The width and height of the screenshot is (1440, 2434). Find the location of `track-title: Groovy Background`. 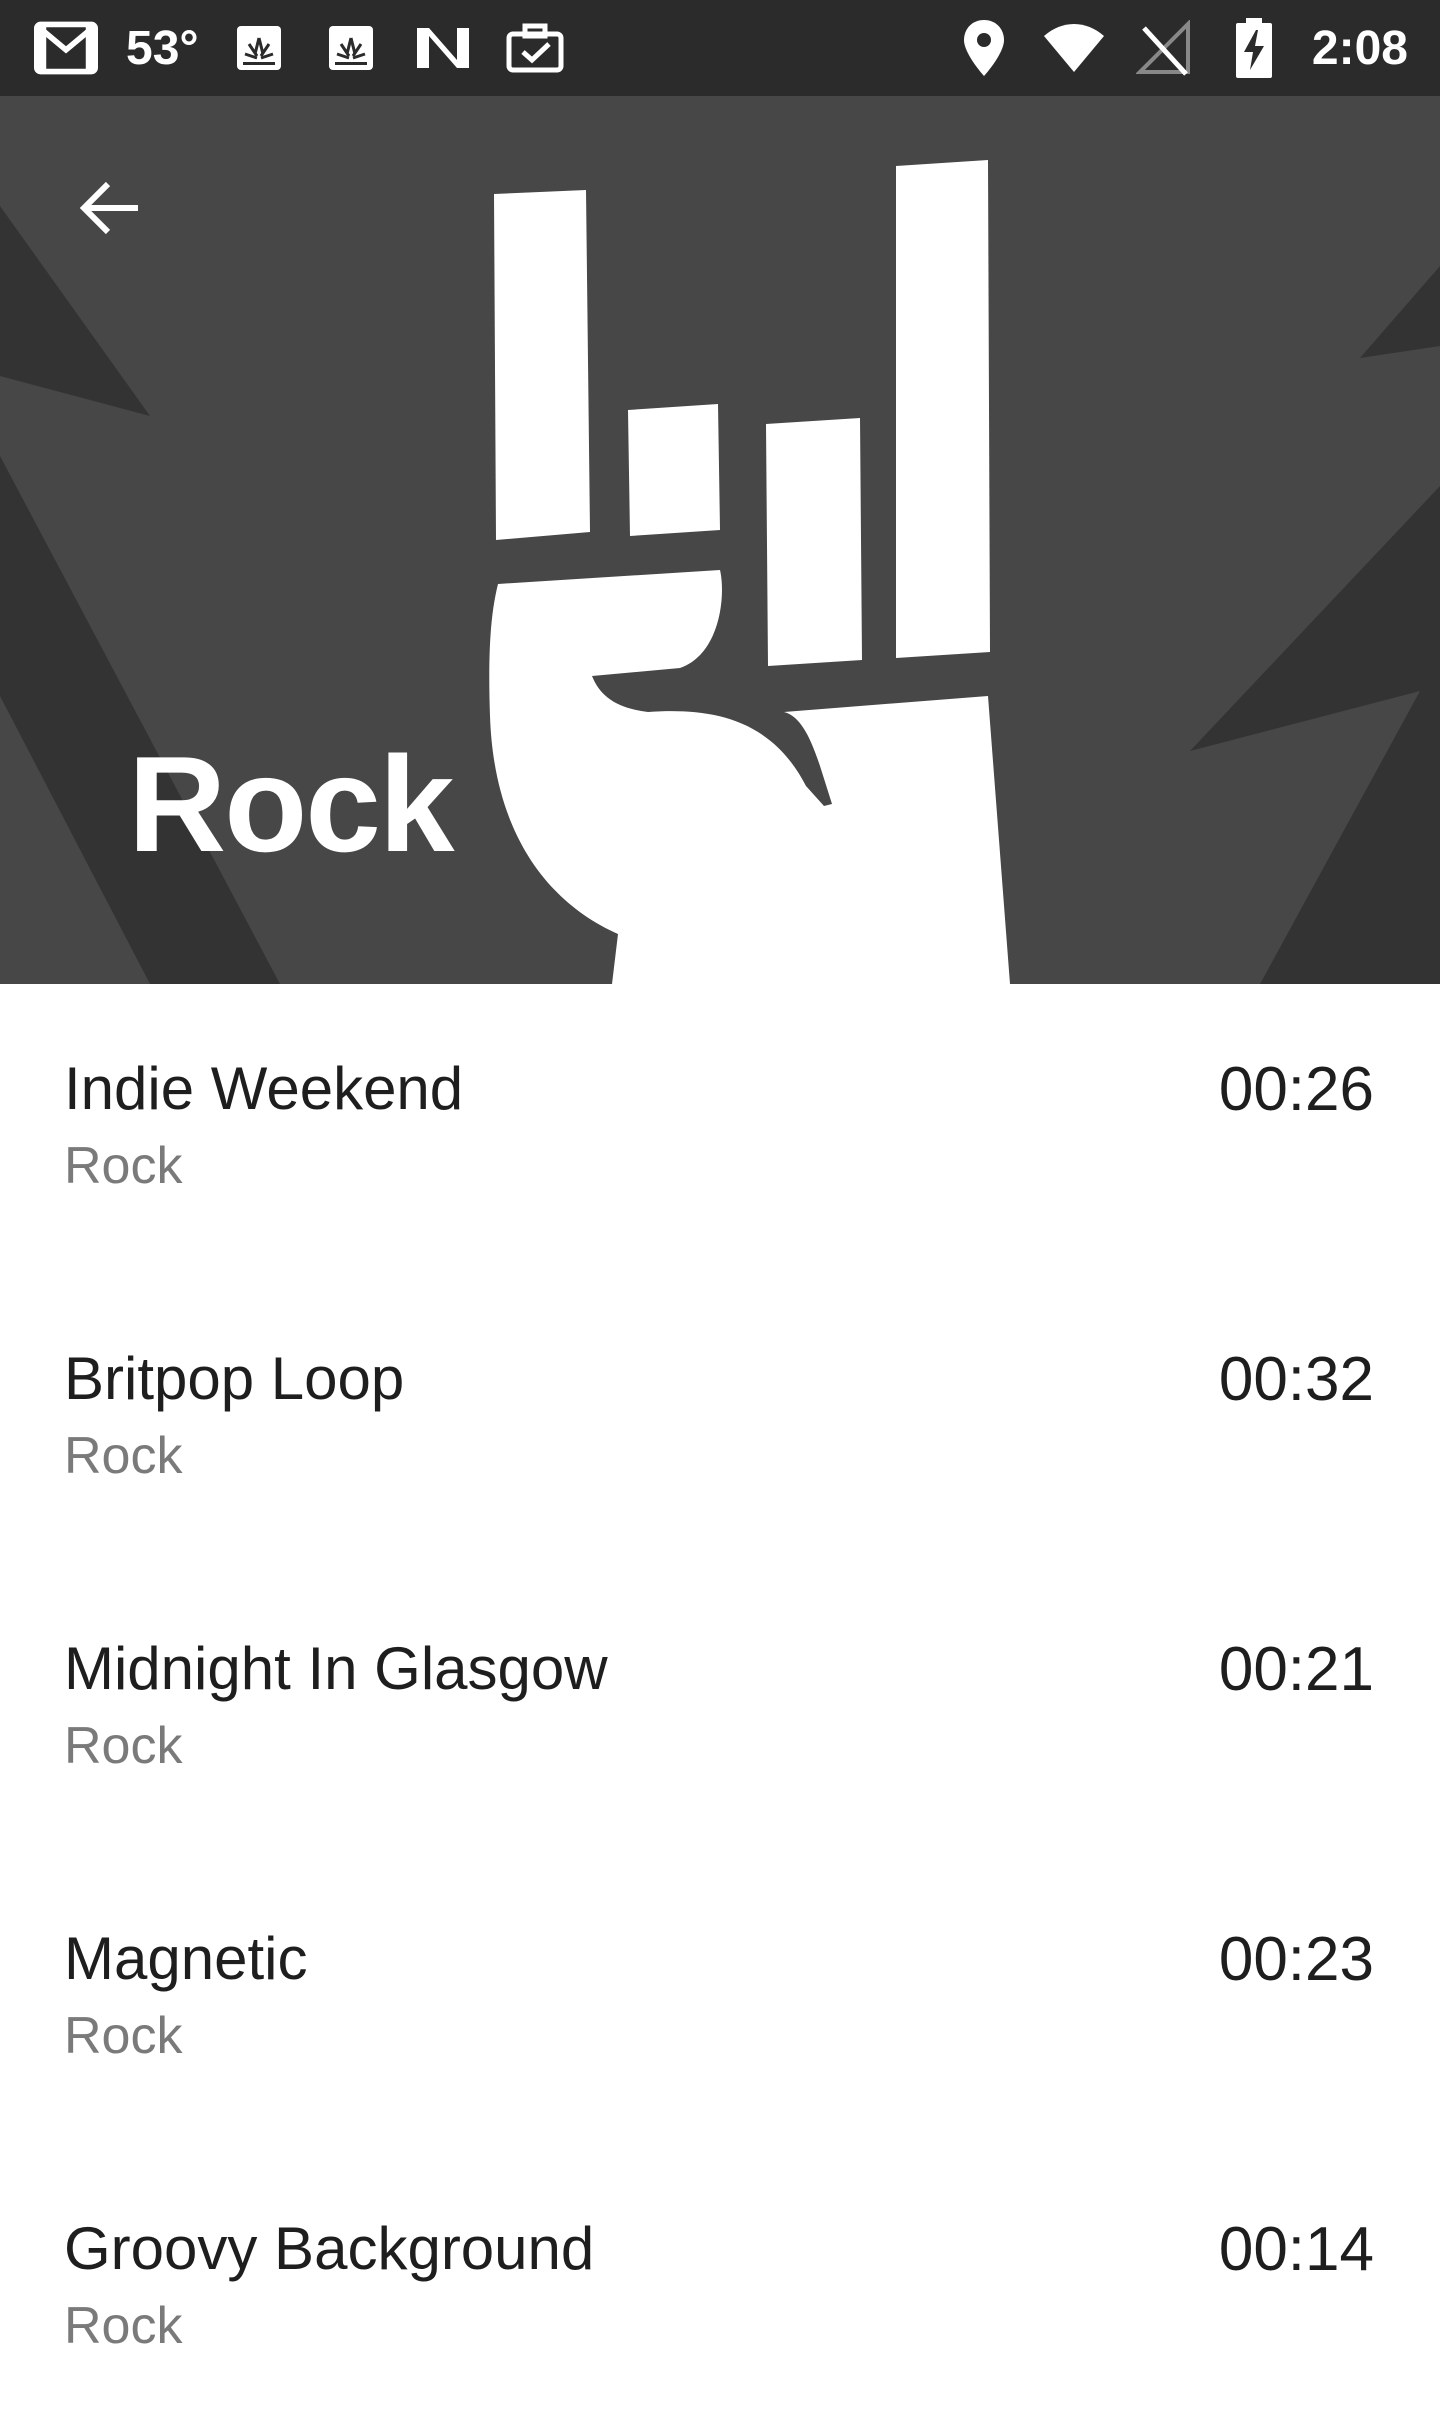

track-title: Groovy Background is located at coordinates (329, 2248).